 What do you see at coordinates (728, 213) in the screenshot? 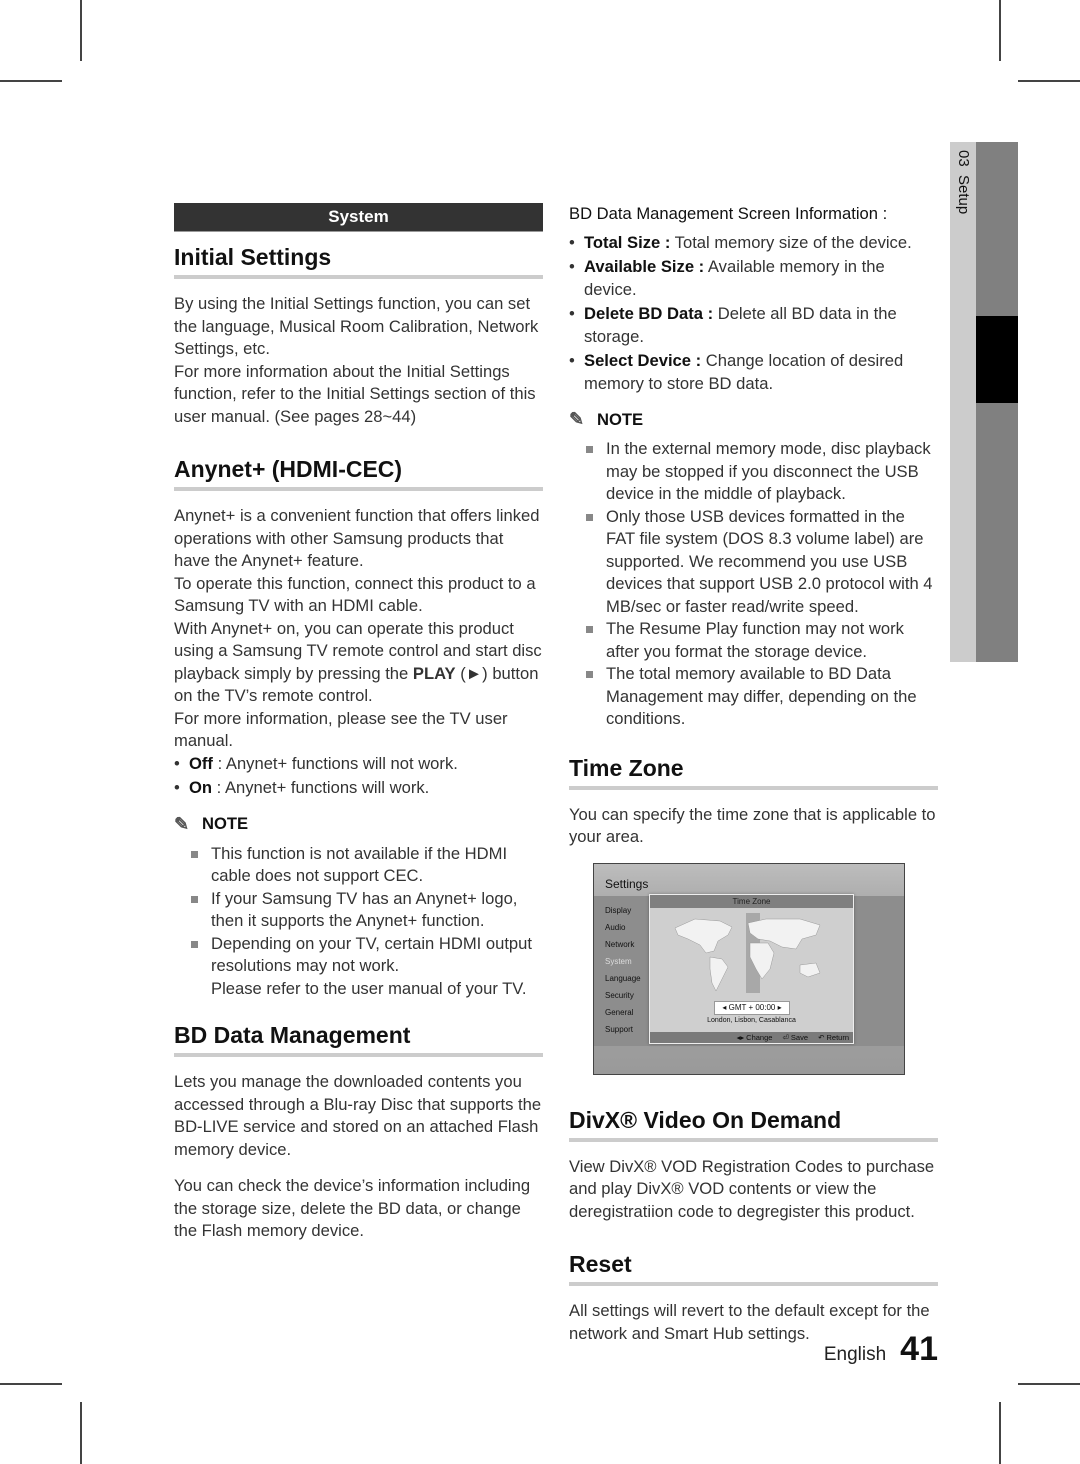
I see `bd-screen-info-title: BD Data Management Screen Information :` at bounding box center [728, 213].